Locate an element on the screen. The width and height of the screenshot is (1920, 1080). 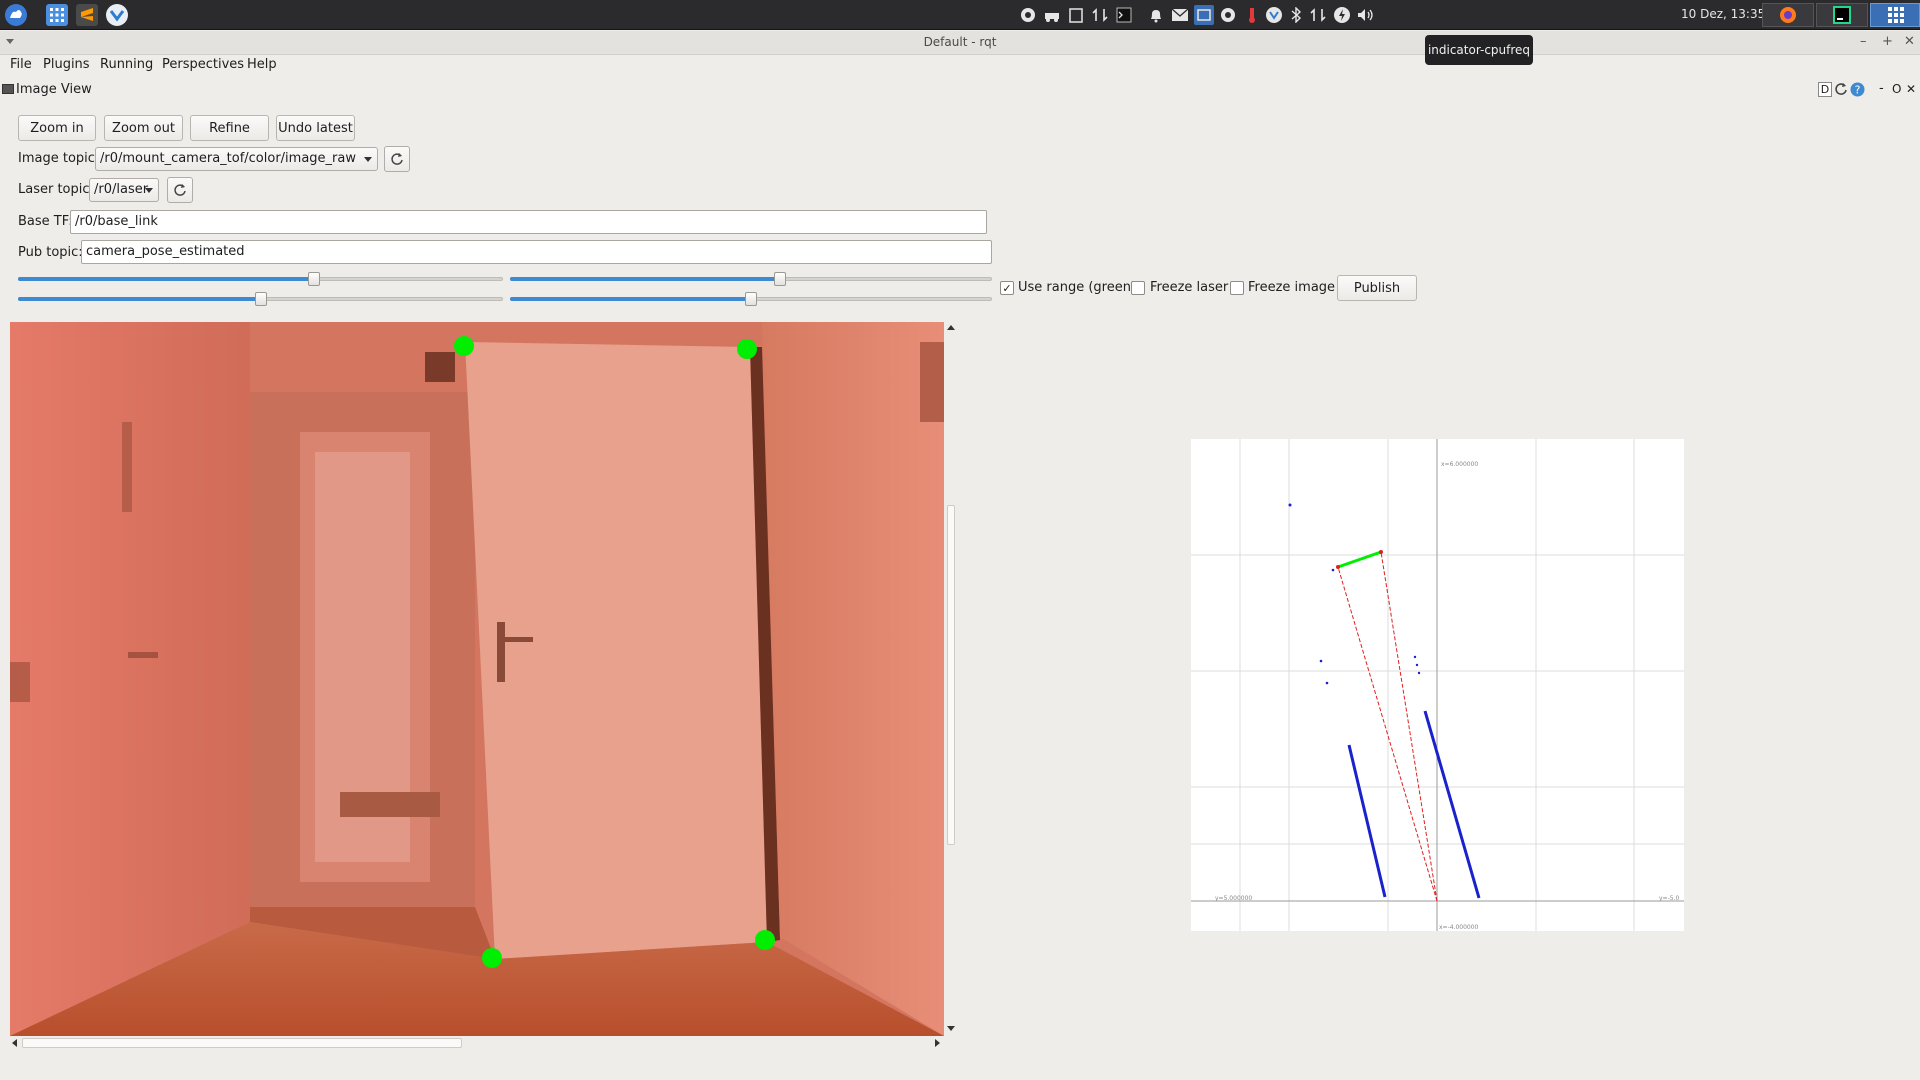
use-range-label: Use range (green) is located at coordinates (1077, 287).